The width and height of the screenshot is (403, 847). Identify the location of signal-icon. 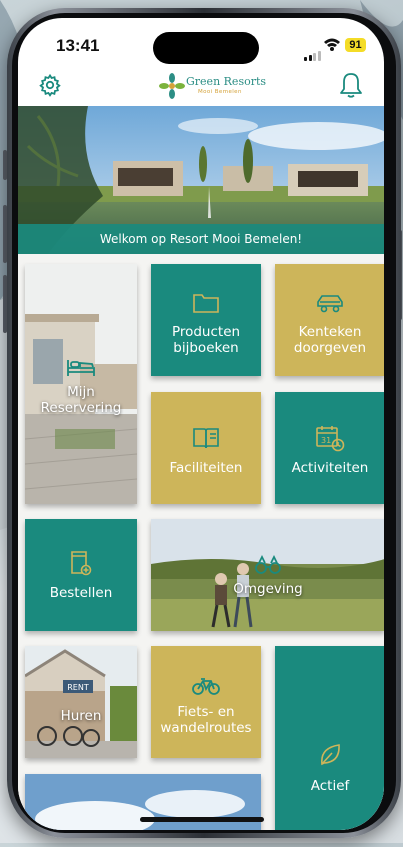
(313, 51).